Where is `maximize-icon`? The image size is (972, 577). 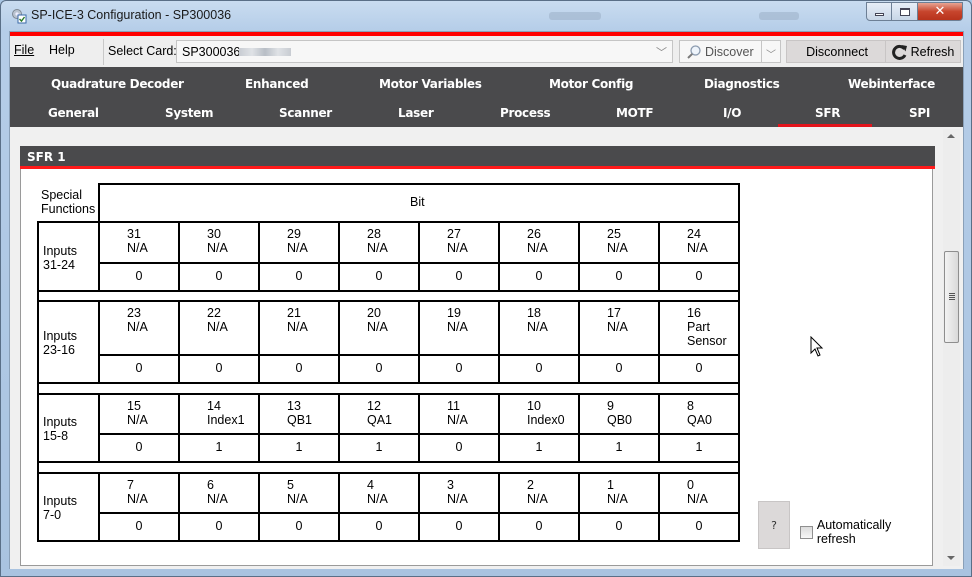 maximize-icon is located at coordinates (904, 11).